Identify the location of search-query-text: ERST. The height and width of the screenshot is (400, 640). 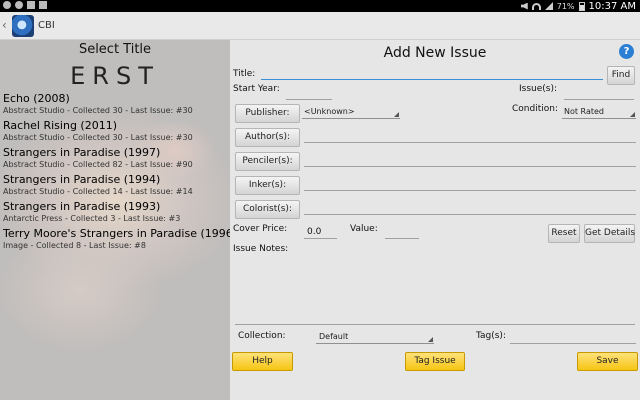
(115, 76).